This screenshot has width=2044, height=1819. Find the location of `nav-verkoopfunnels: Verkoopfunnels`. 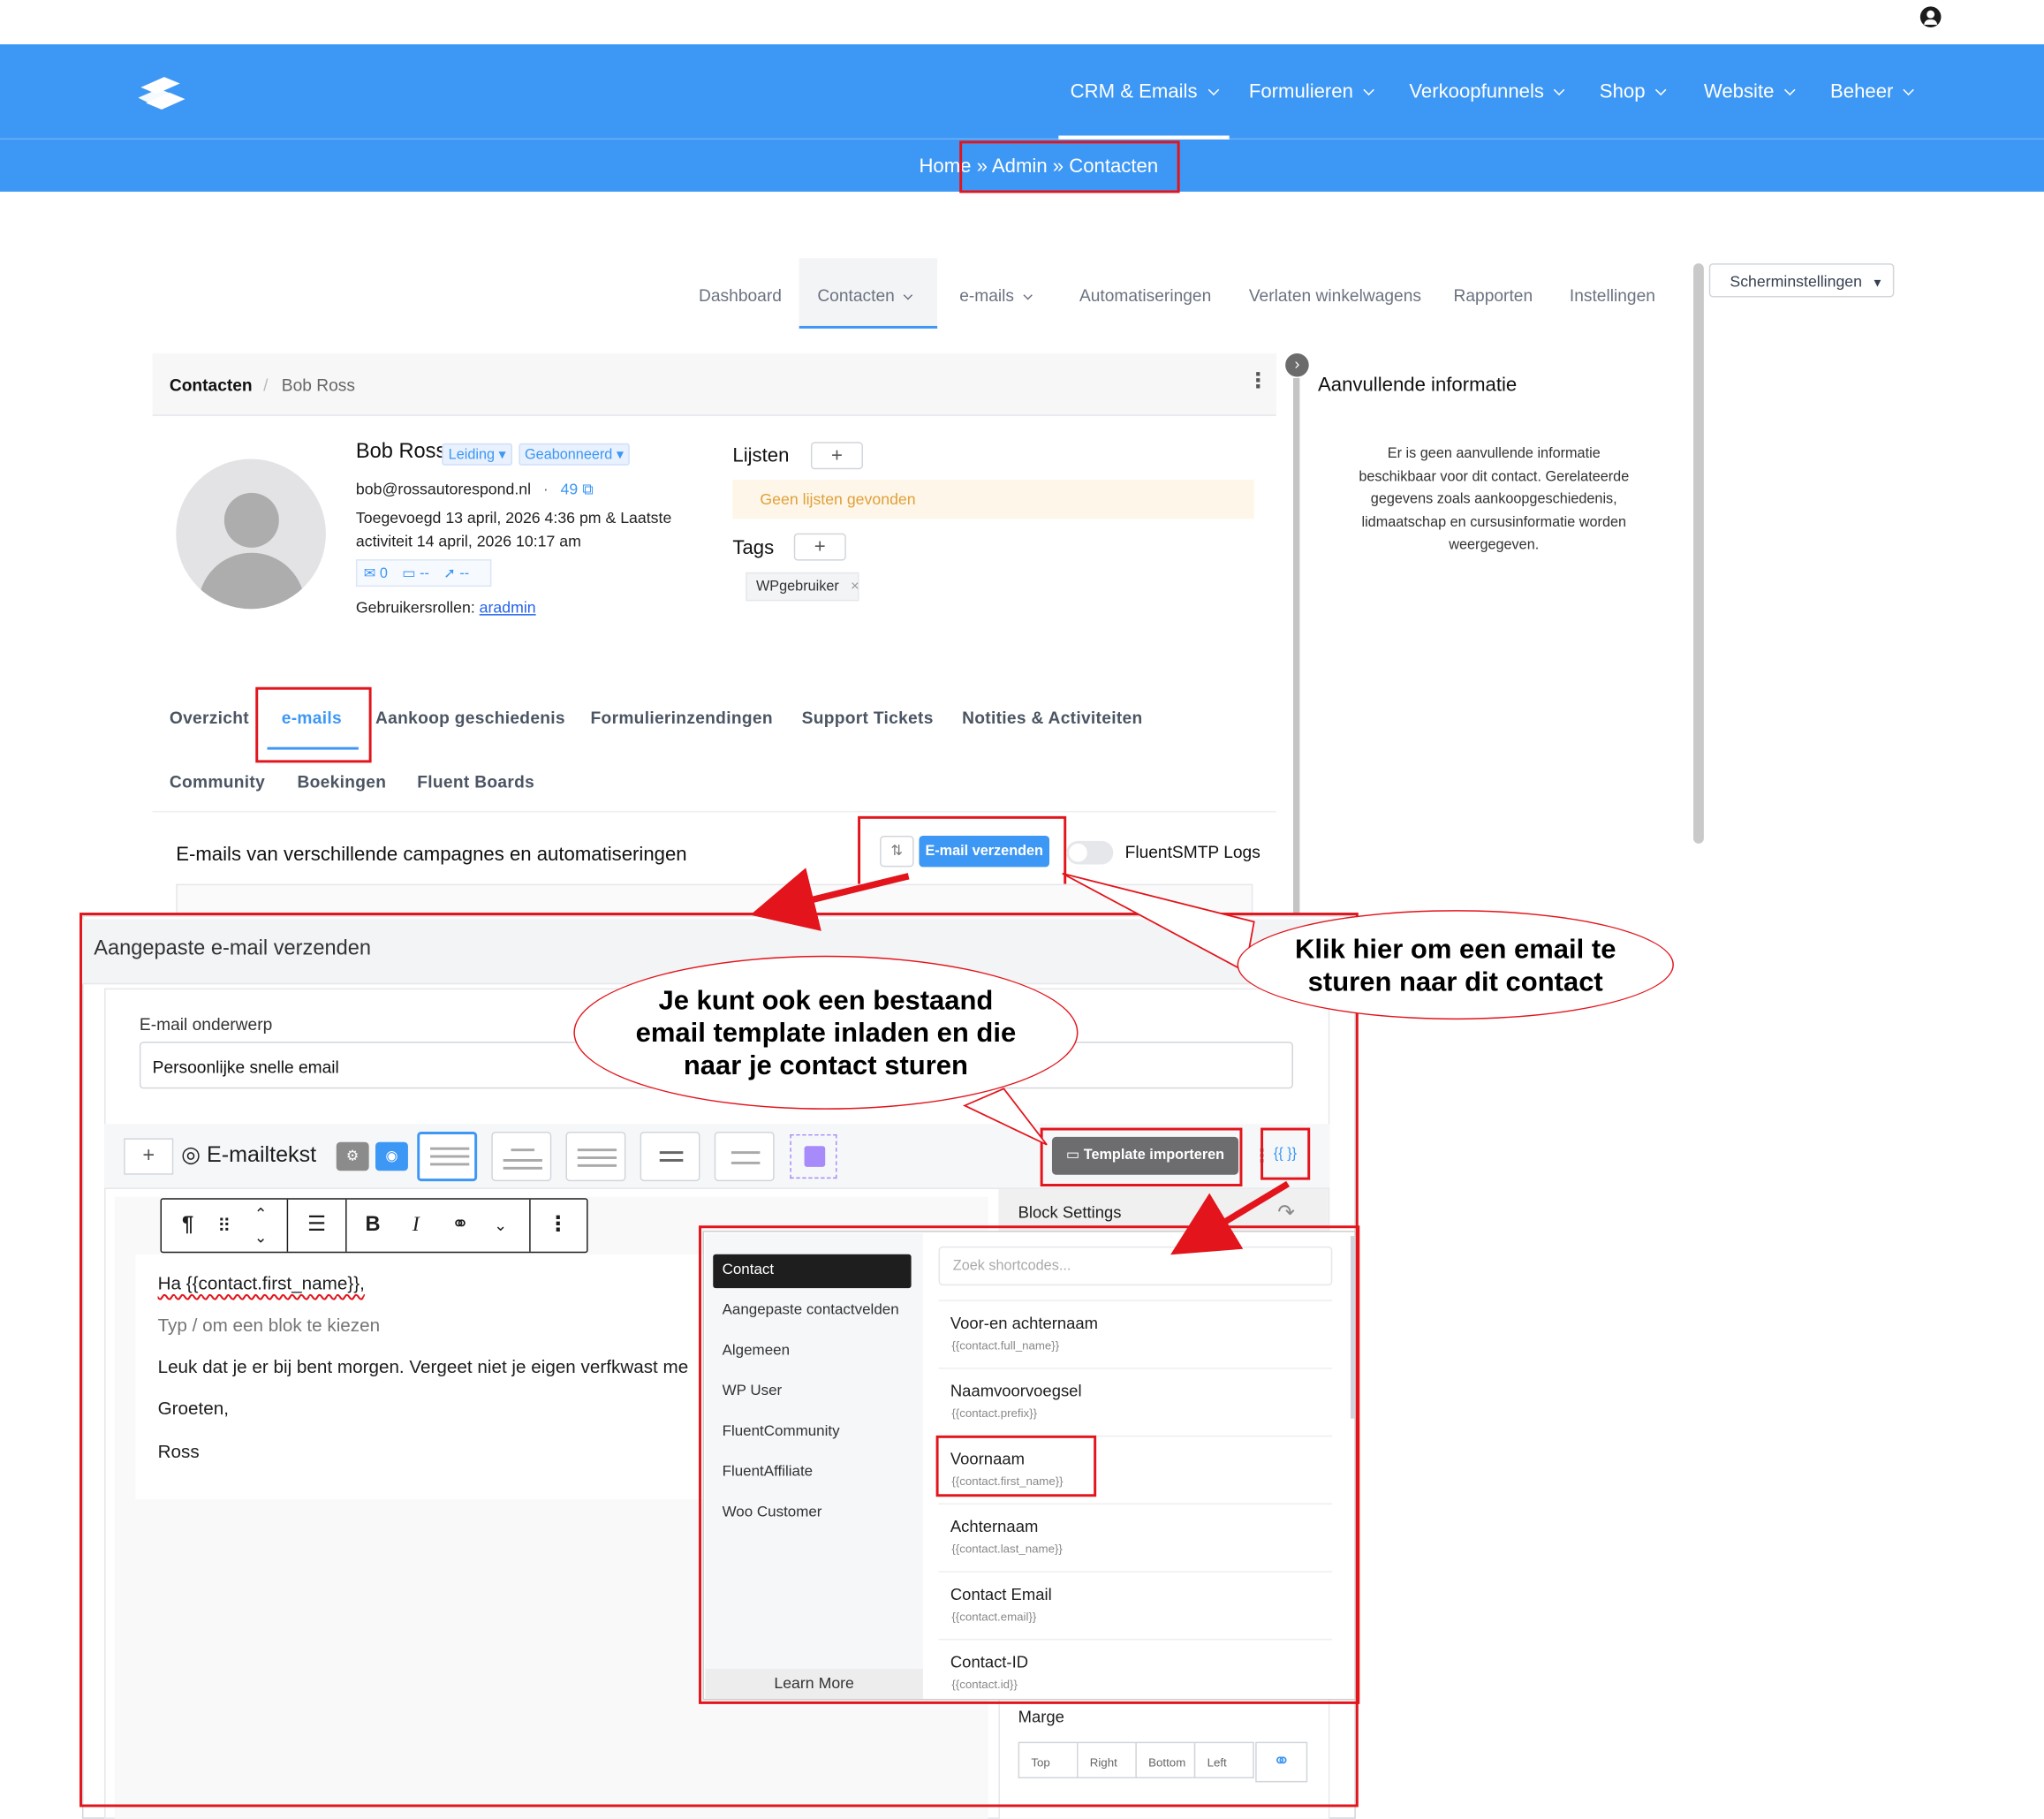

nav-verkoopfunnels: Verkoopfunnels is located at coordinates (1487, 92).